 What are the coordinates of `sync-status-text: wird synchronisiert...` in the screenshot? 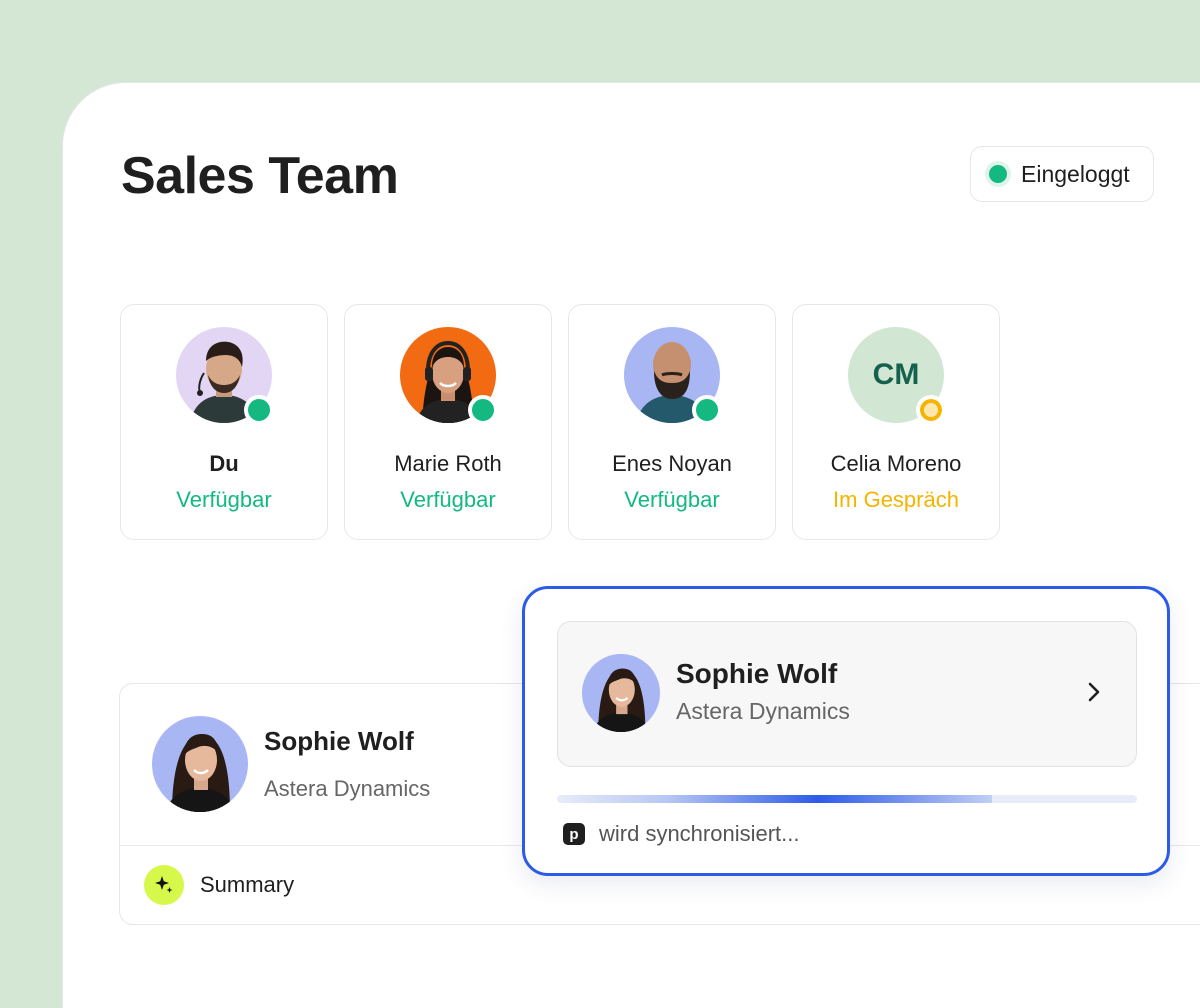 It's located at (699, 833).